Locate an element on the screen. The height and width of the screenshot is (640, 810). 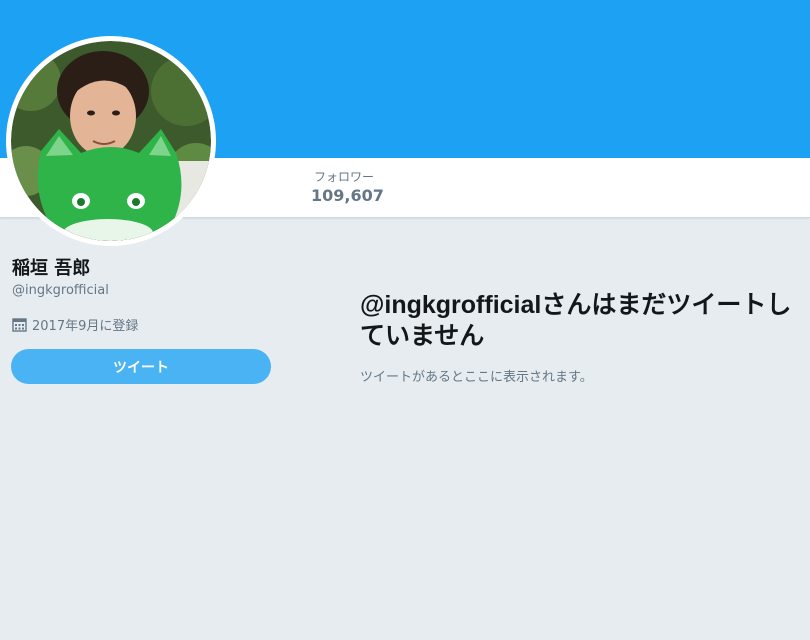
profile-name: 稲垣 吾郎 is located at coordinates (51, 268).